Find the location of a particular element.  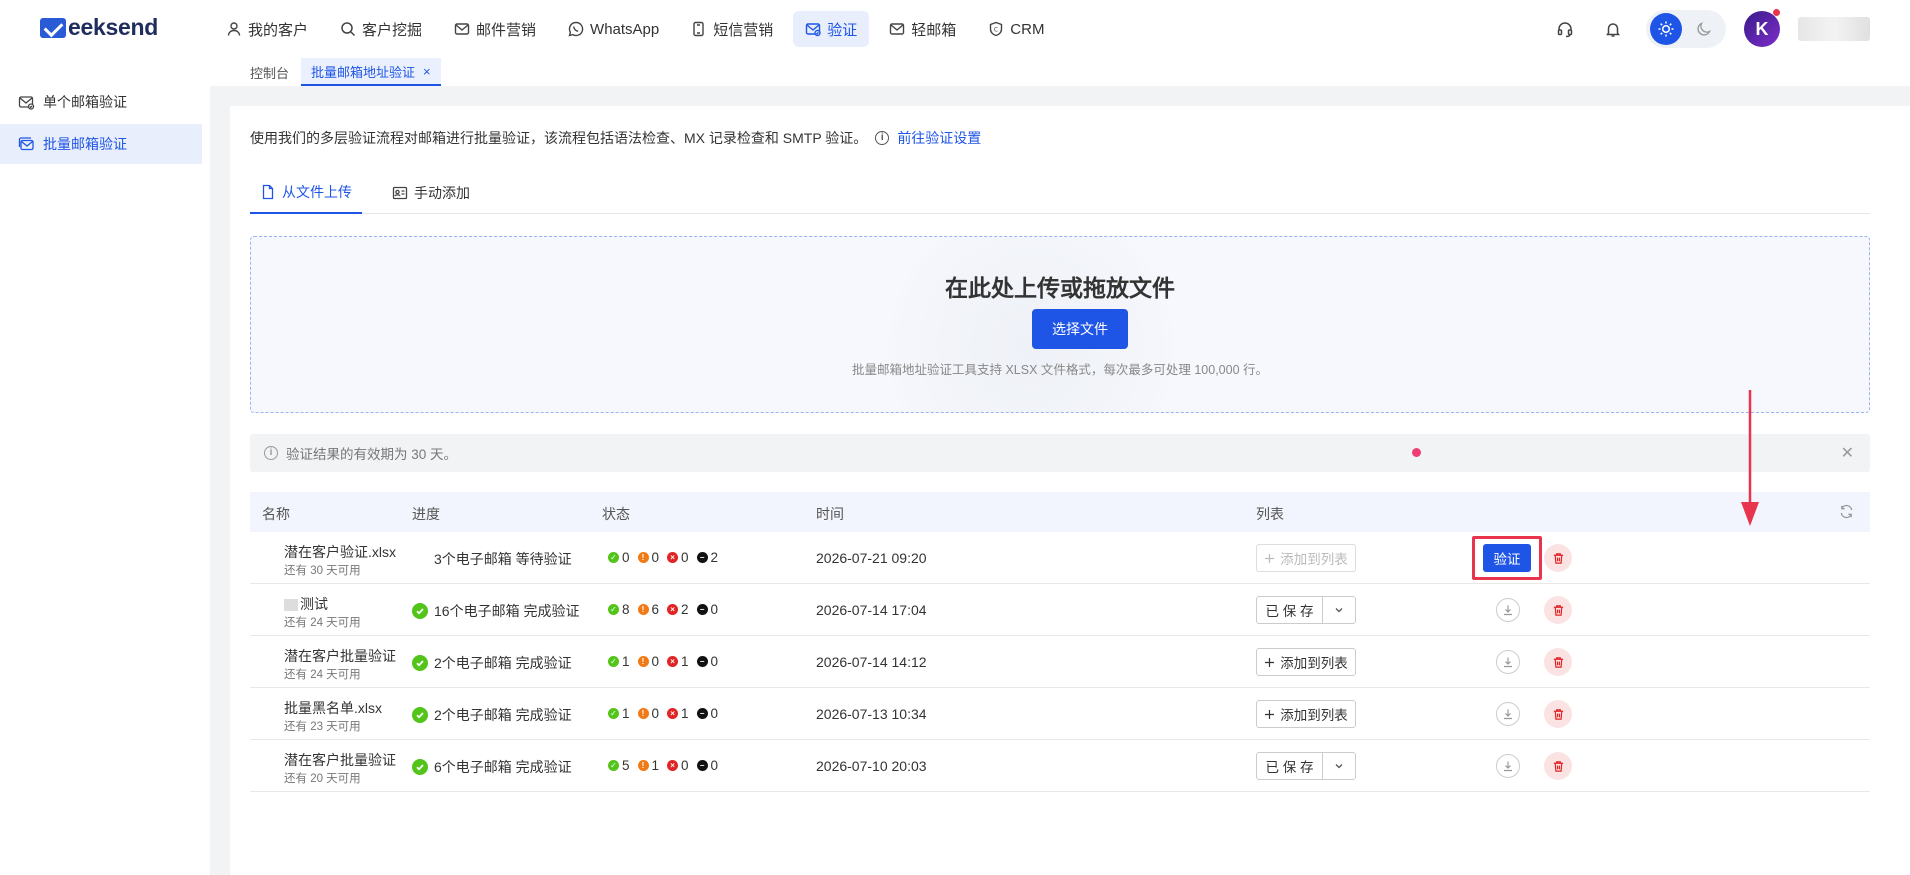

notifications-button is located at coordinates (1613, 29).